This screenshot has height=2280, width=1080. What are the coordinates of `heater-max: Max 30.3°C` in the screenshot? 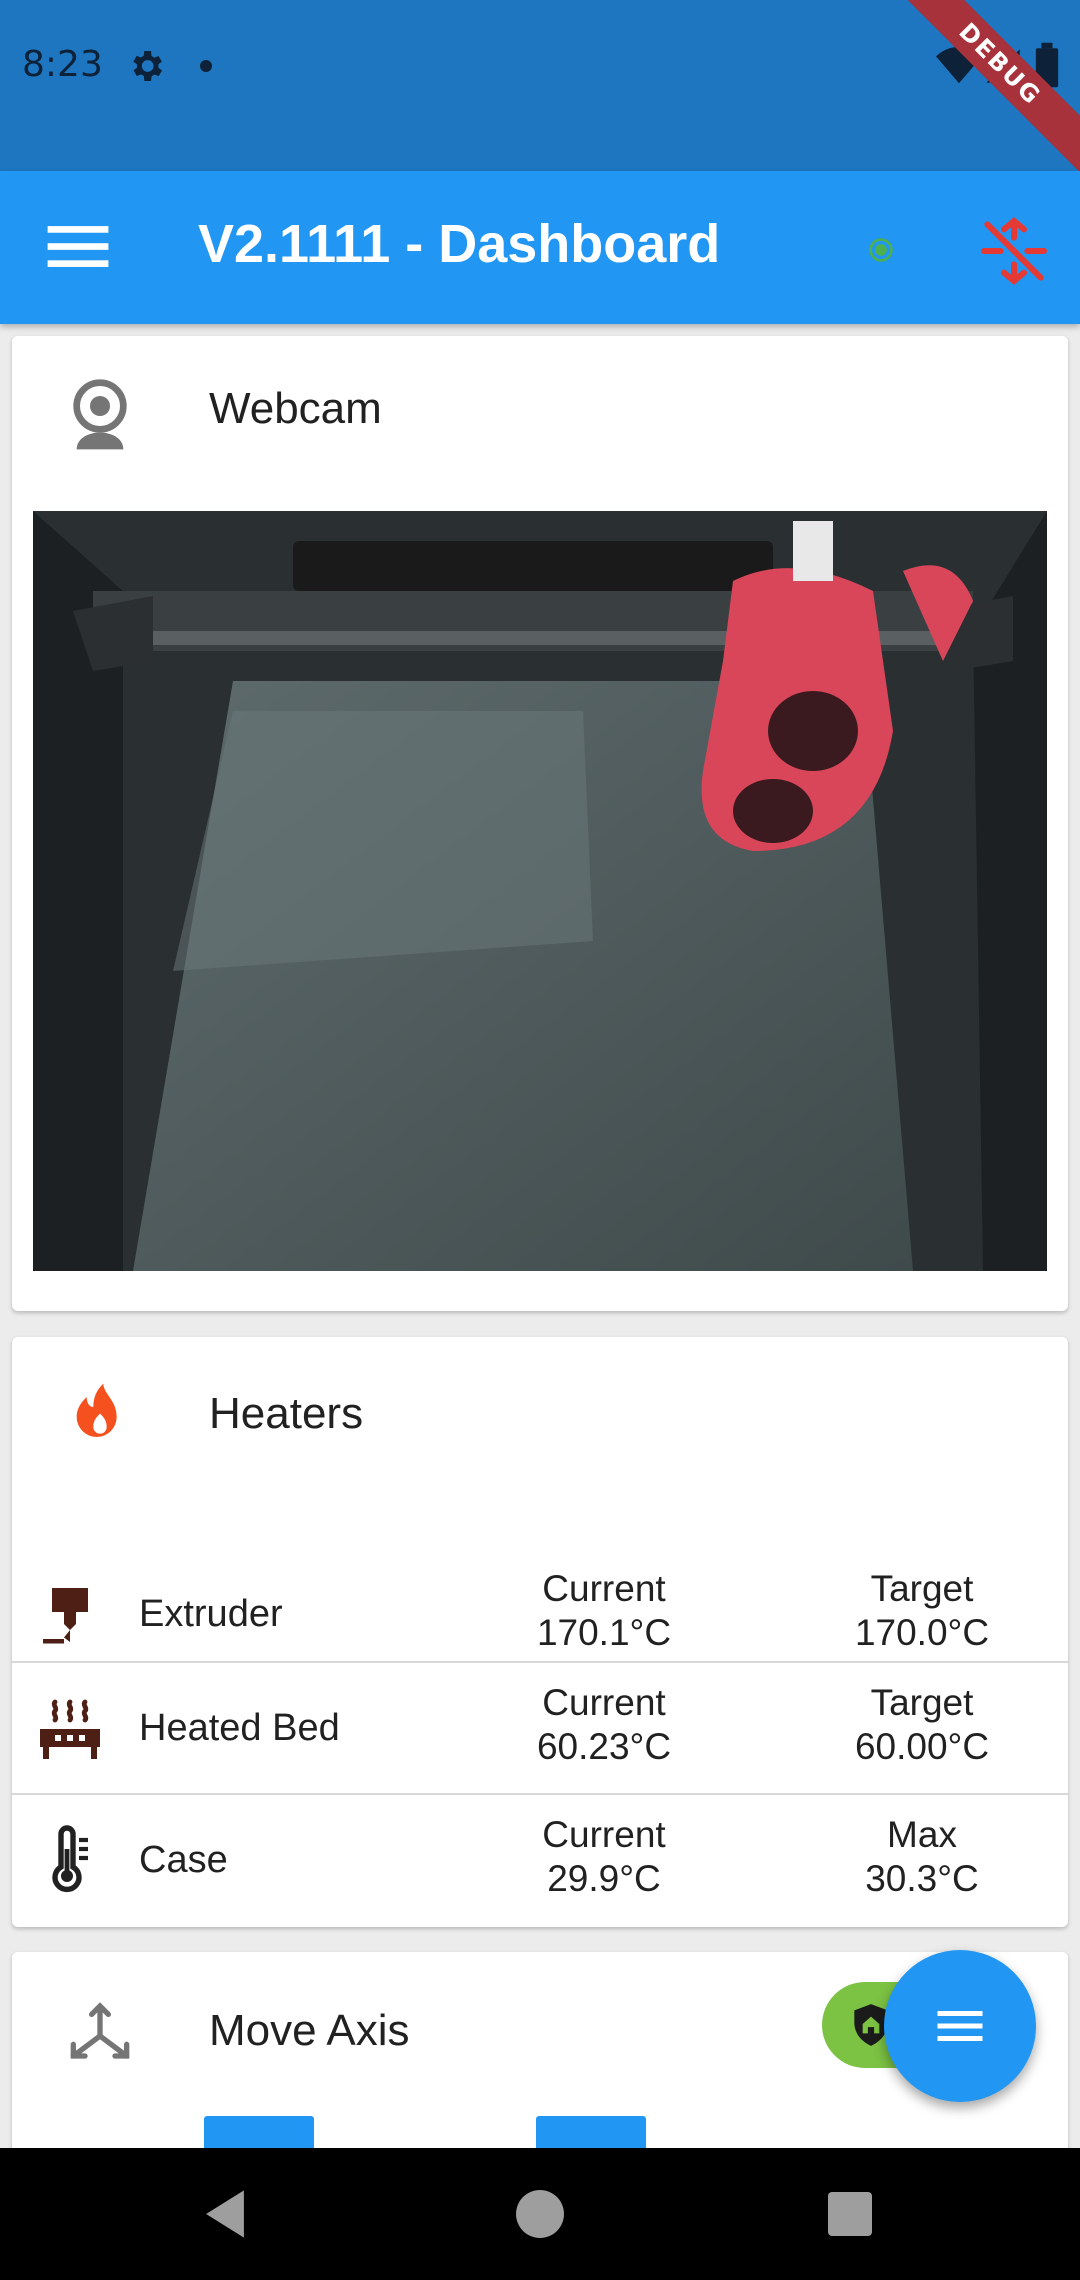 It's located at (922, 1857).